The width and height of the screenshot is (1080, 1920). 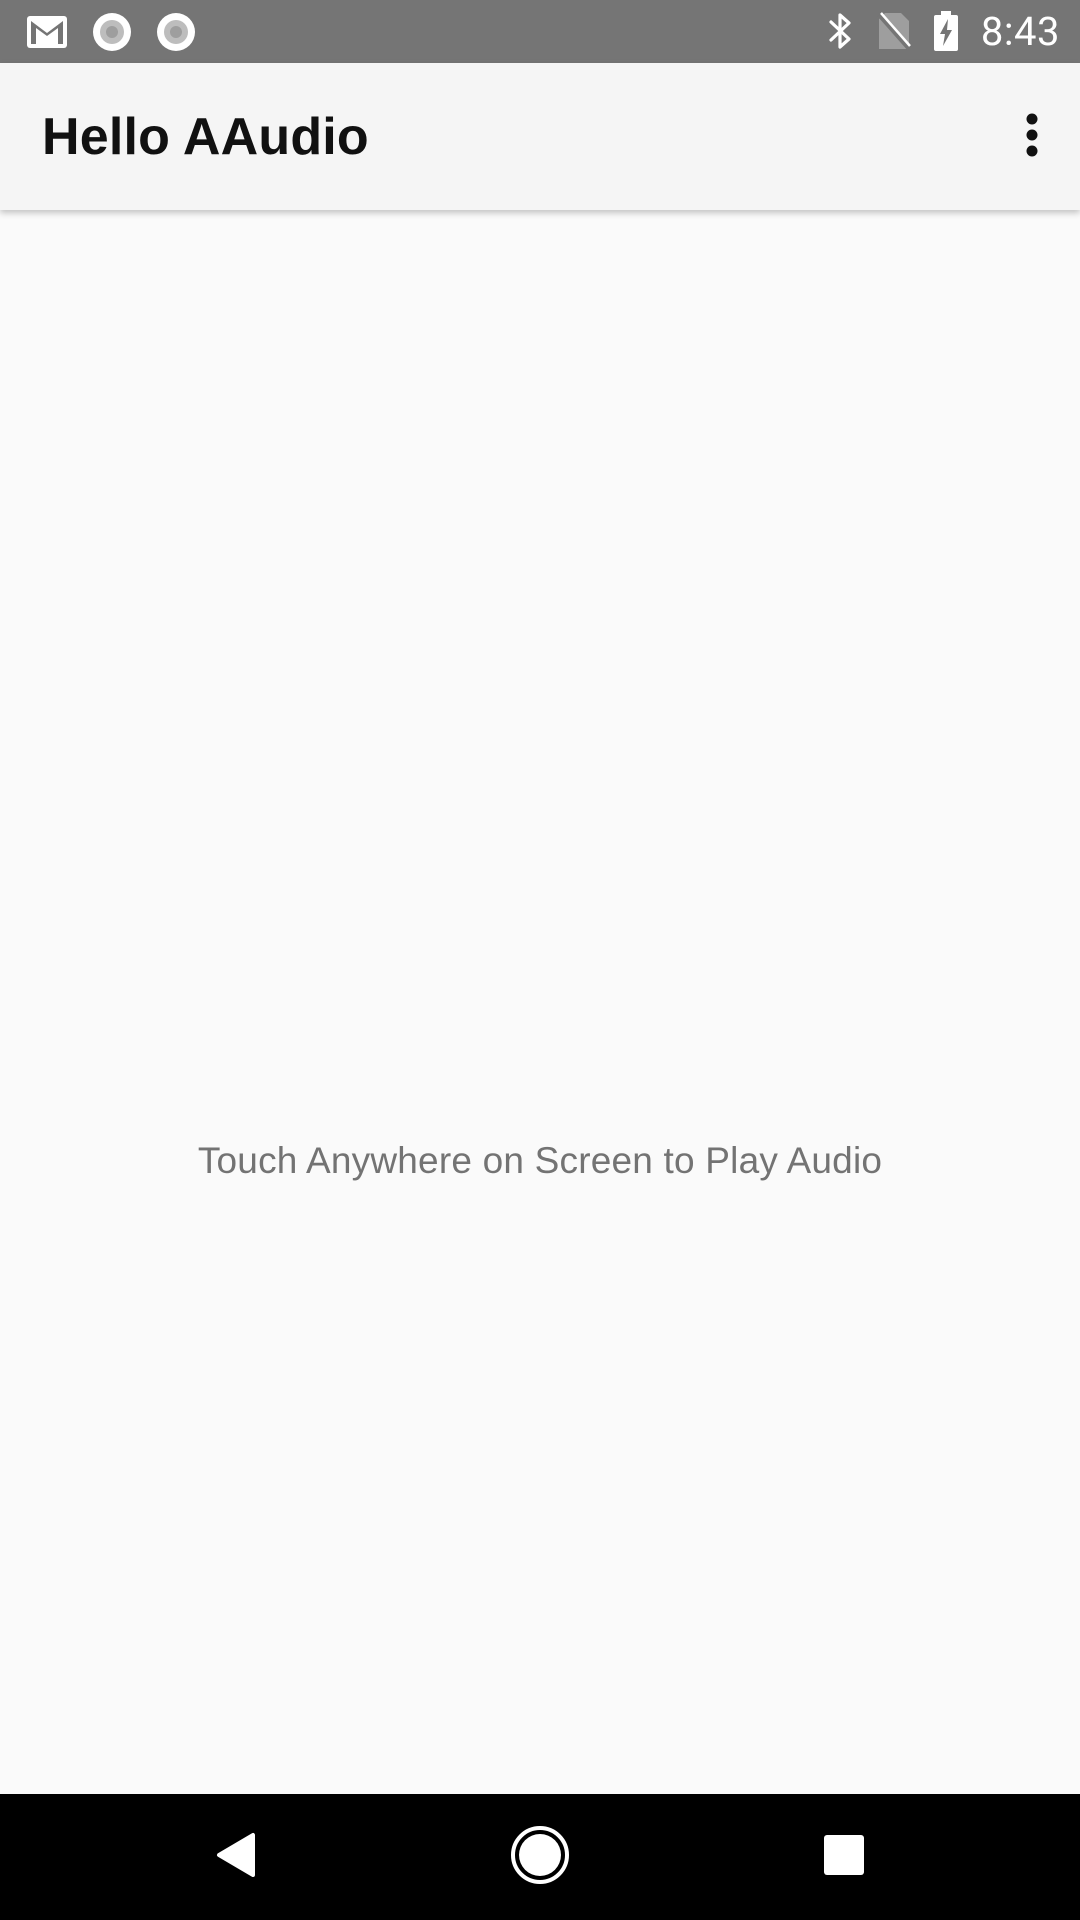 I want to click on battery-charging-icon, so click(x=946, y=31).